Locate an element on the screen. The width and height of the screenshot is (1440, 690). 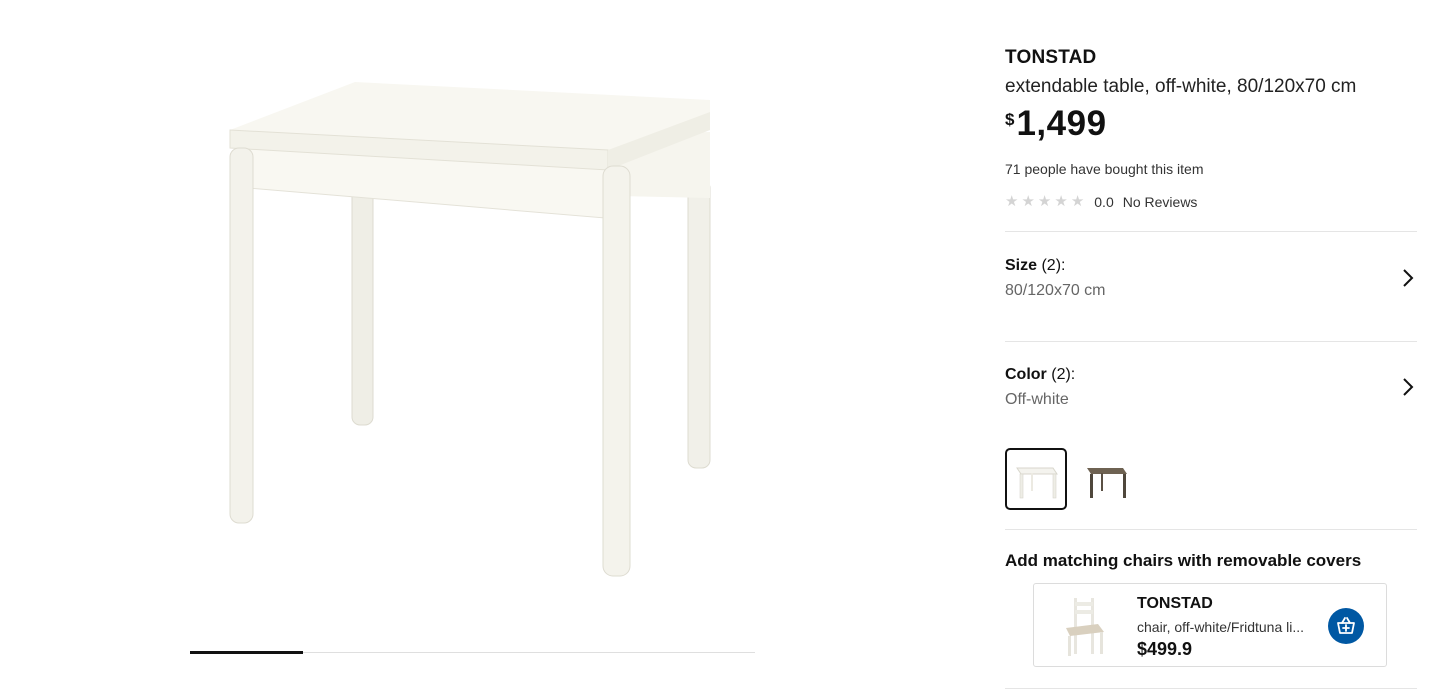
bought-count-text: 71 people have bought this item is located at coordinates (1104, 169).